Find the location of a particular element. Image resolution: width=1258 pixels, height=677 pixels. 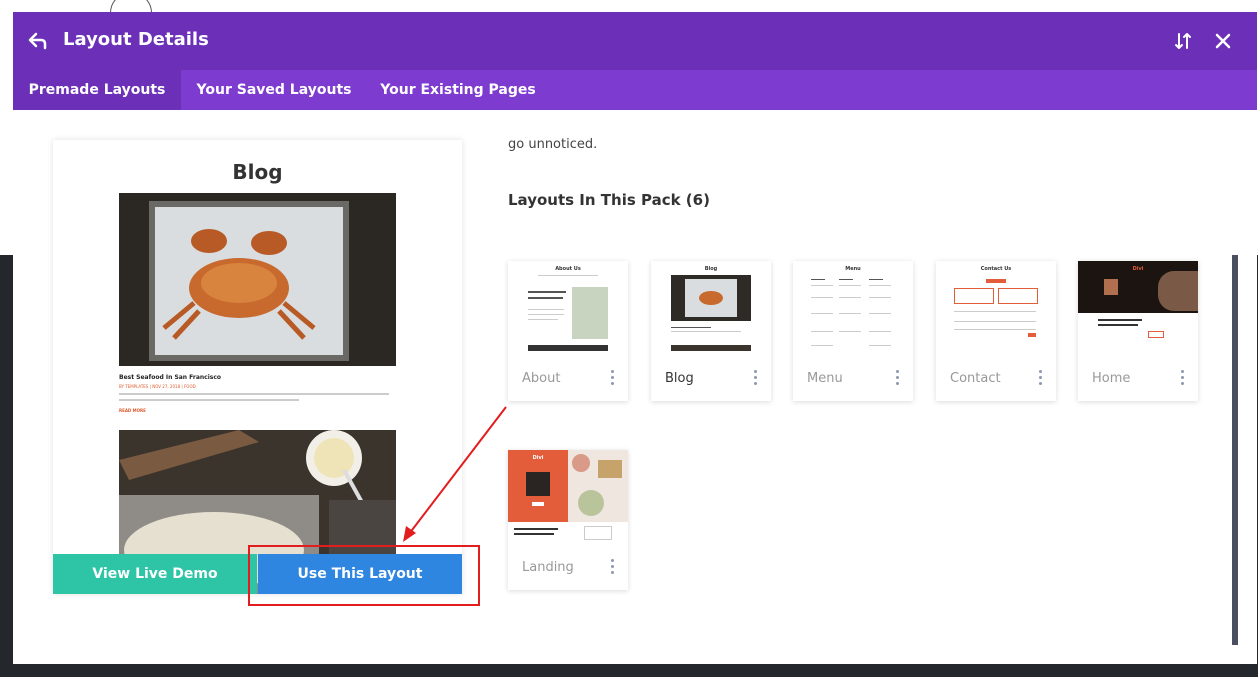

layout-card-label: Blog is located at coordinates (679, 378).